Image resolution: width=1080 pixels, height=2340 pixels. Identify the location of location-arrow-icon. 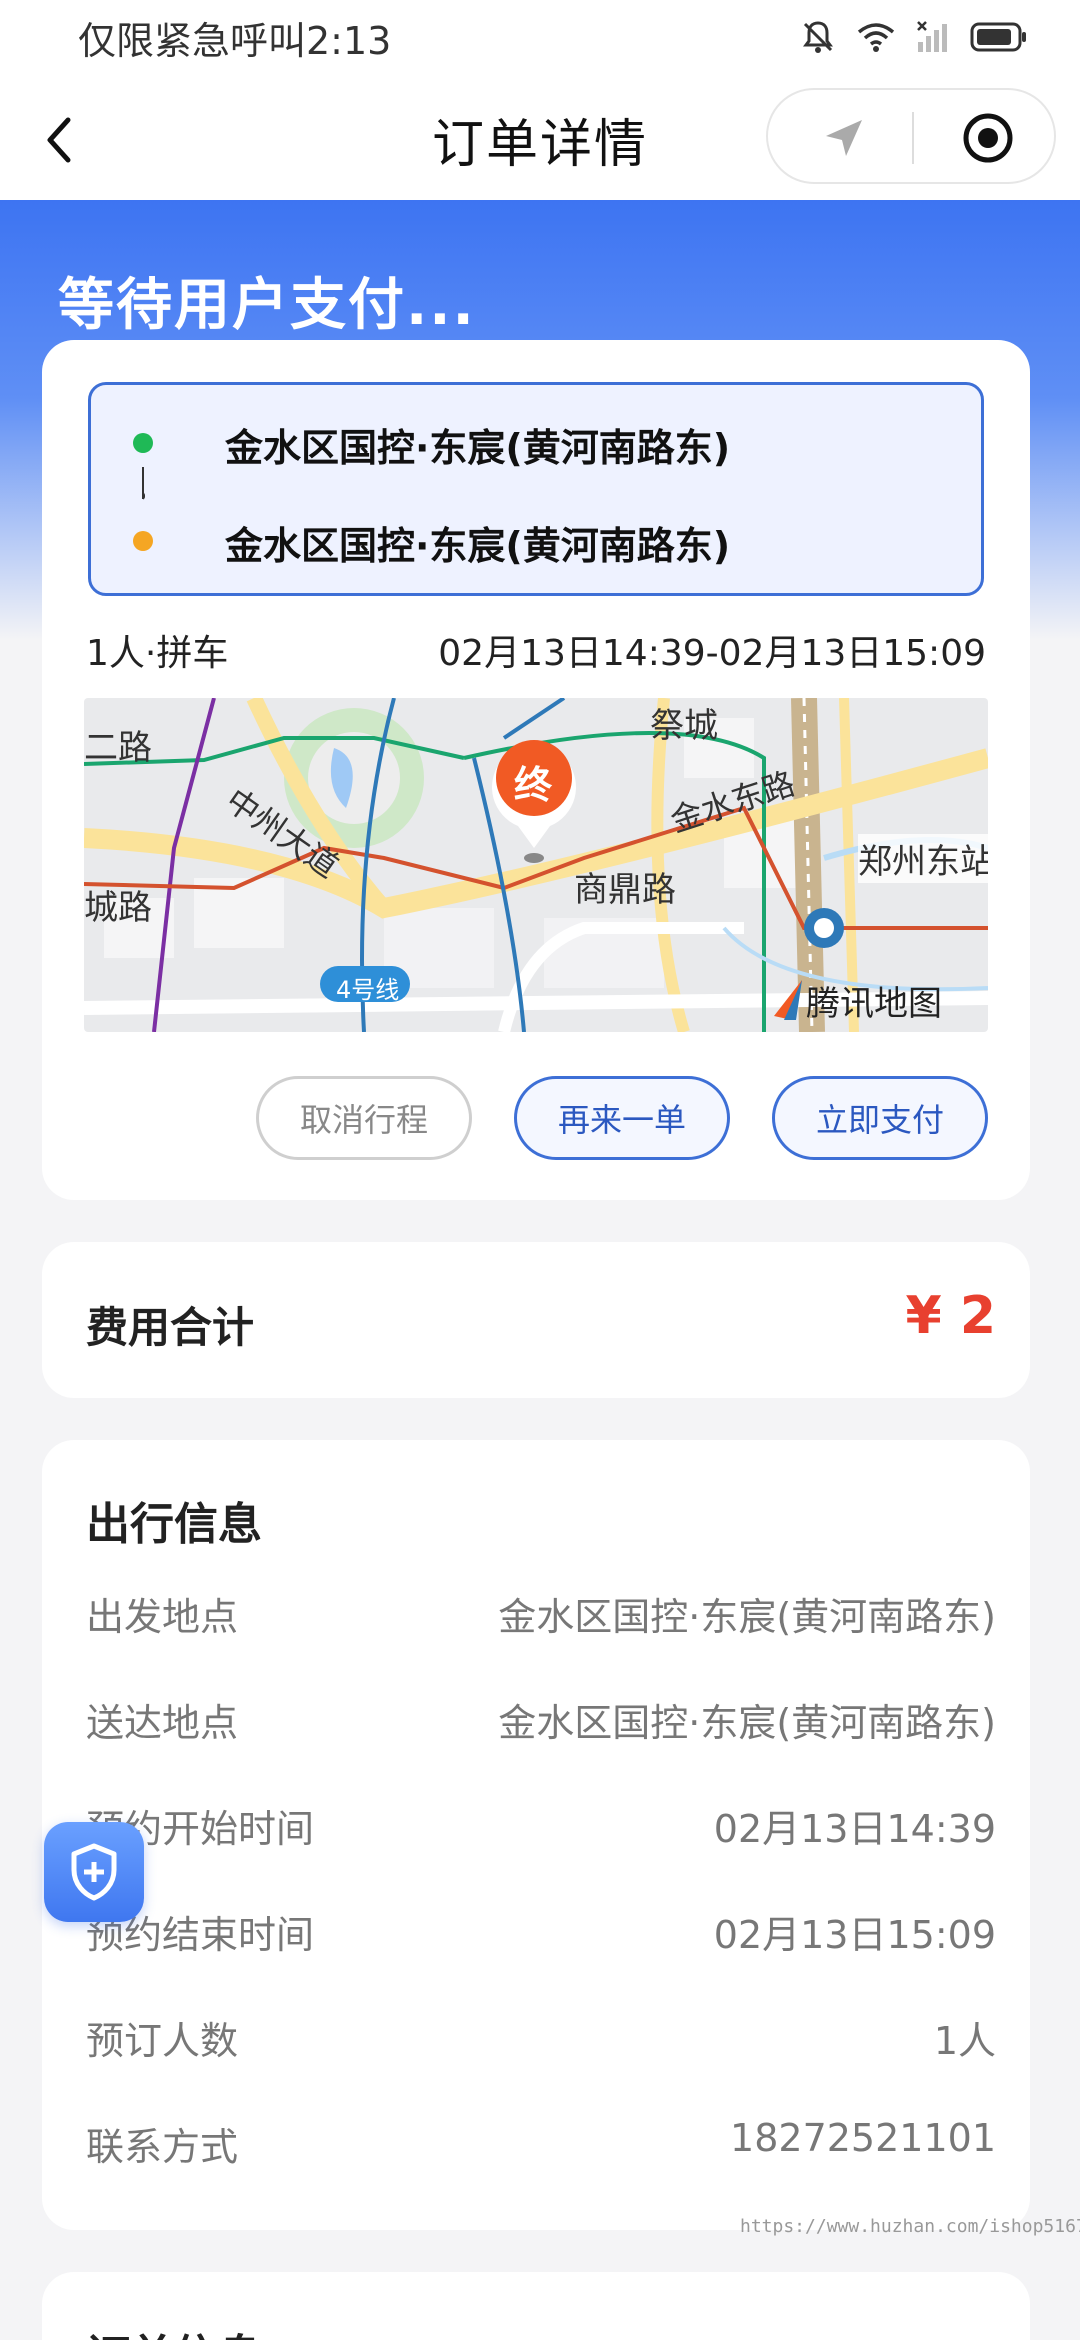
(844, 138).